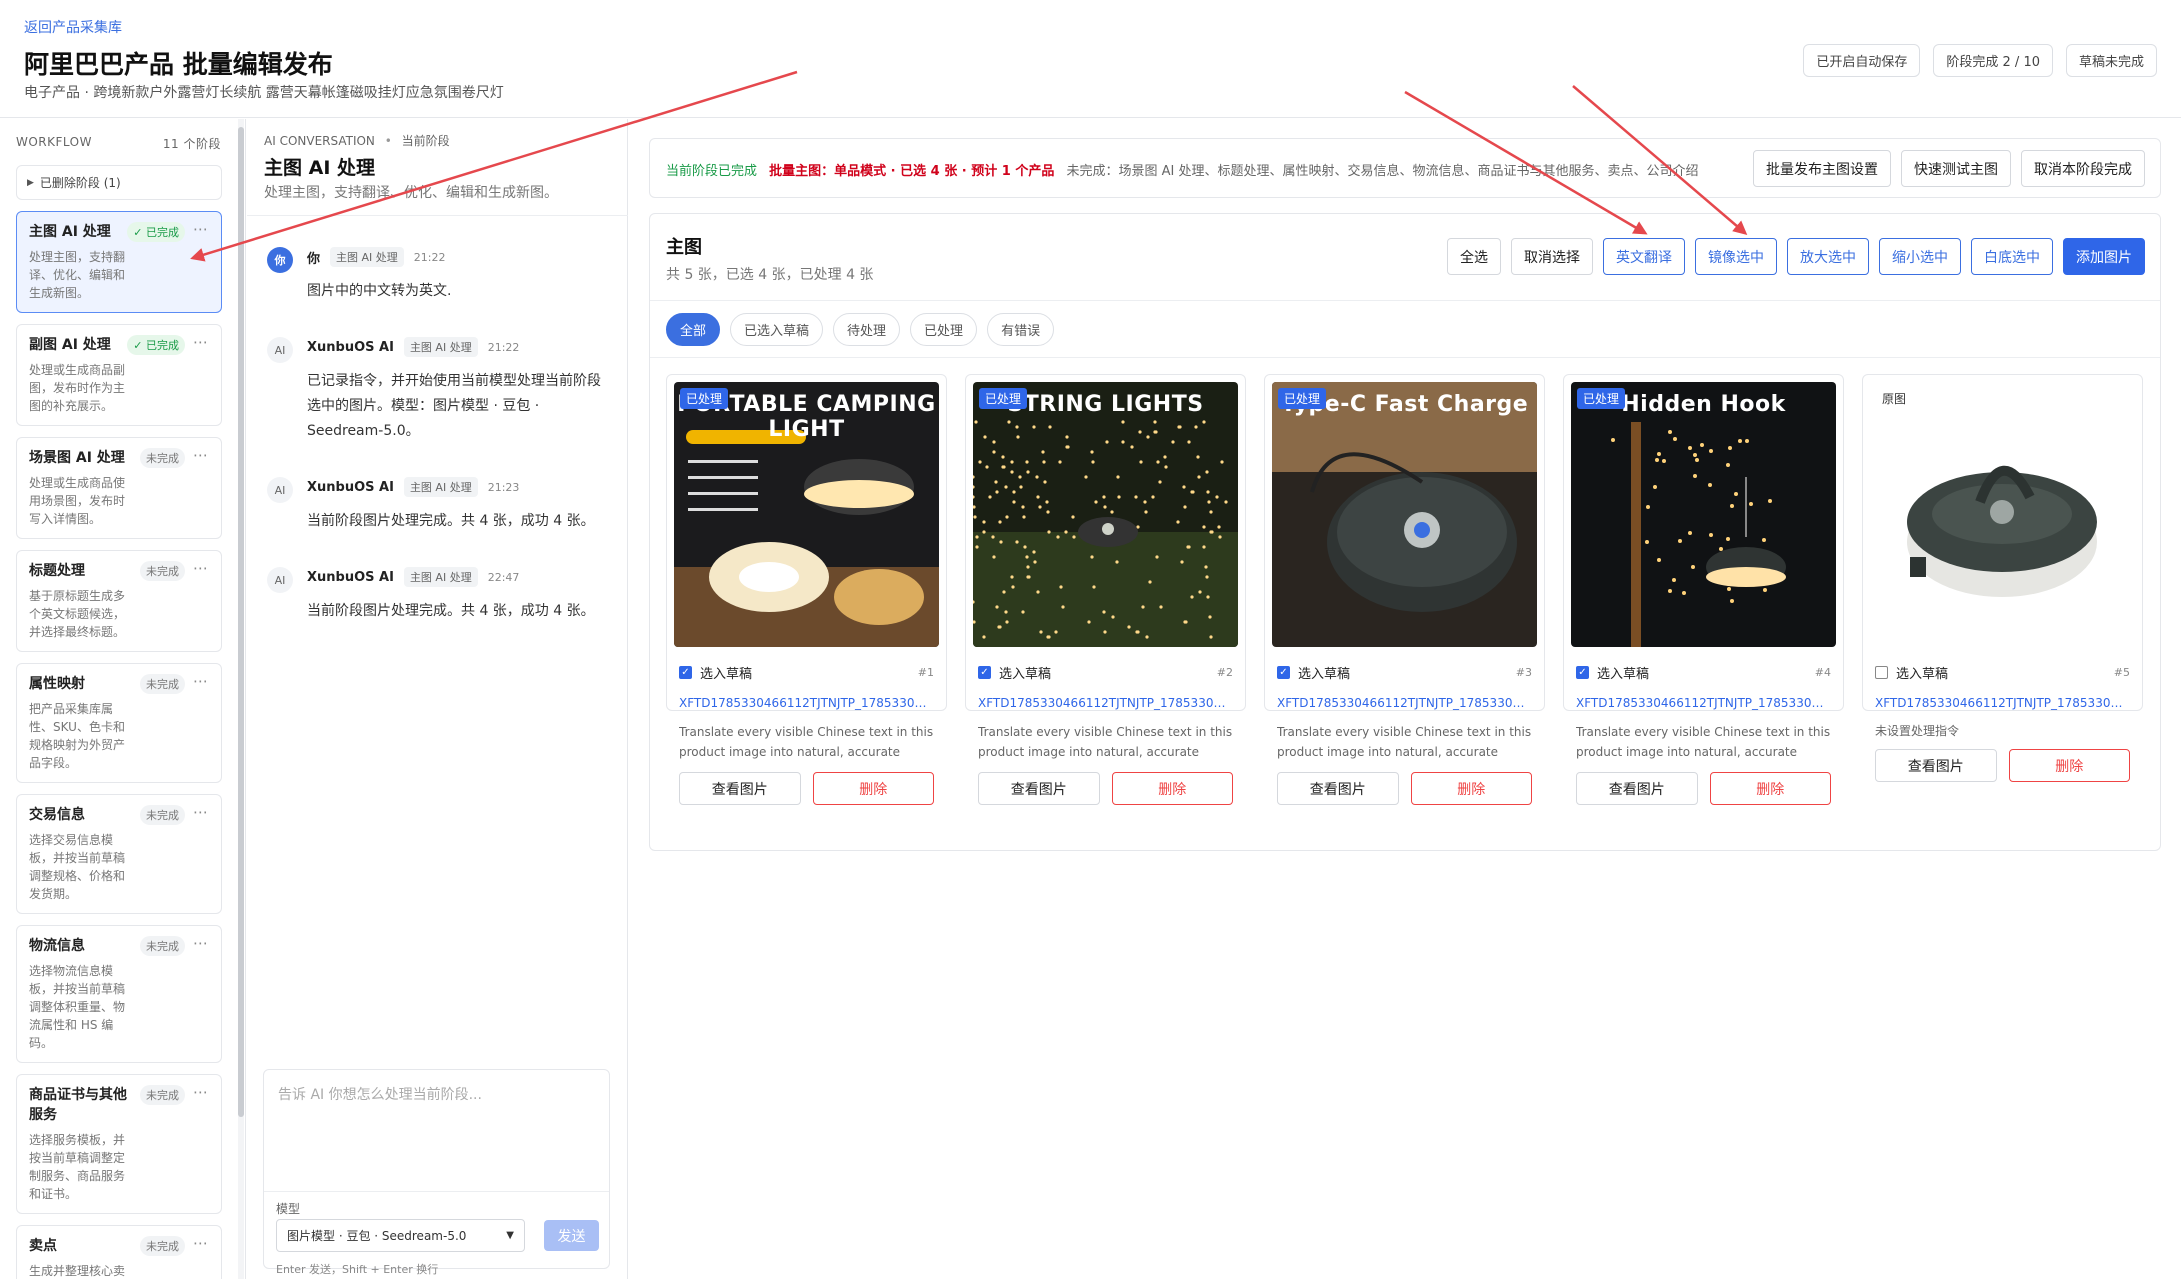  Describe the element at coordinates (1405, 300) in the screenshot. I see `divider` at that location.